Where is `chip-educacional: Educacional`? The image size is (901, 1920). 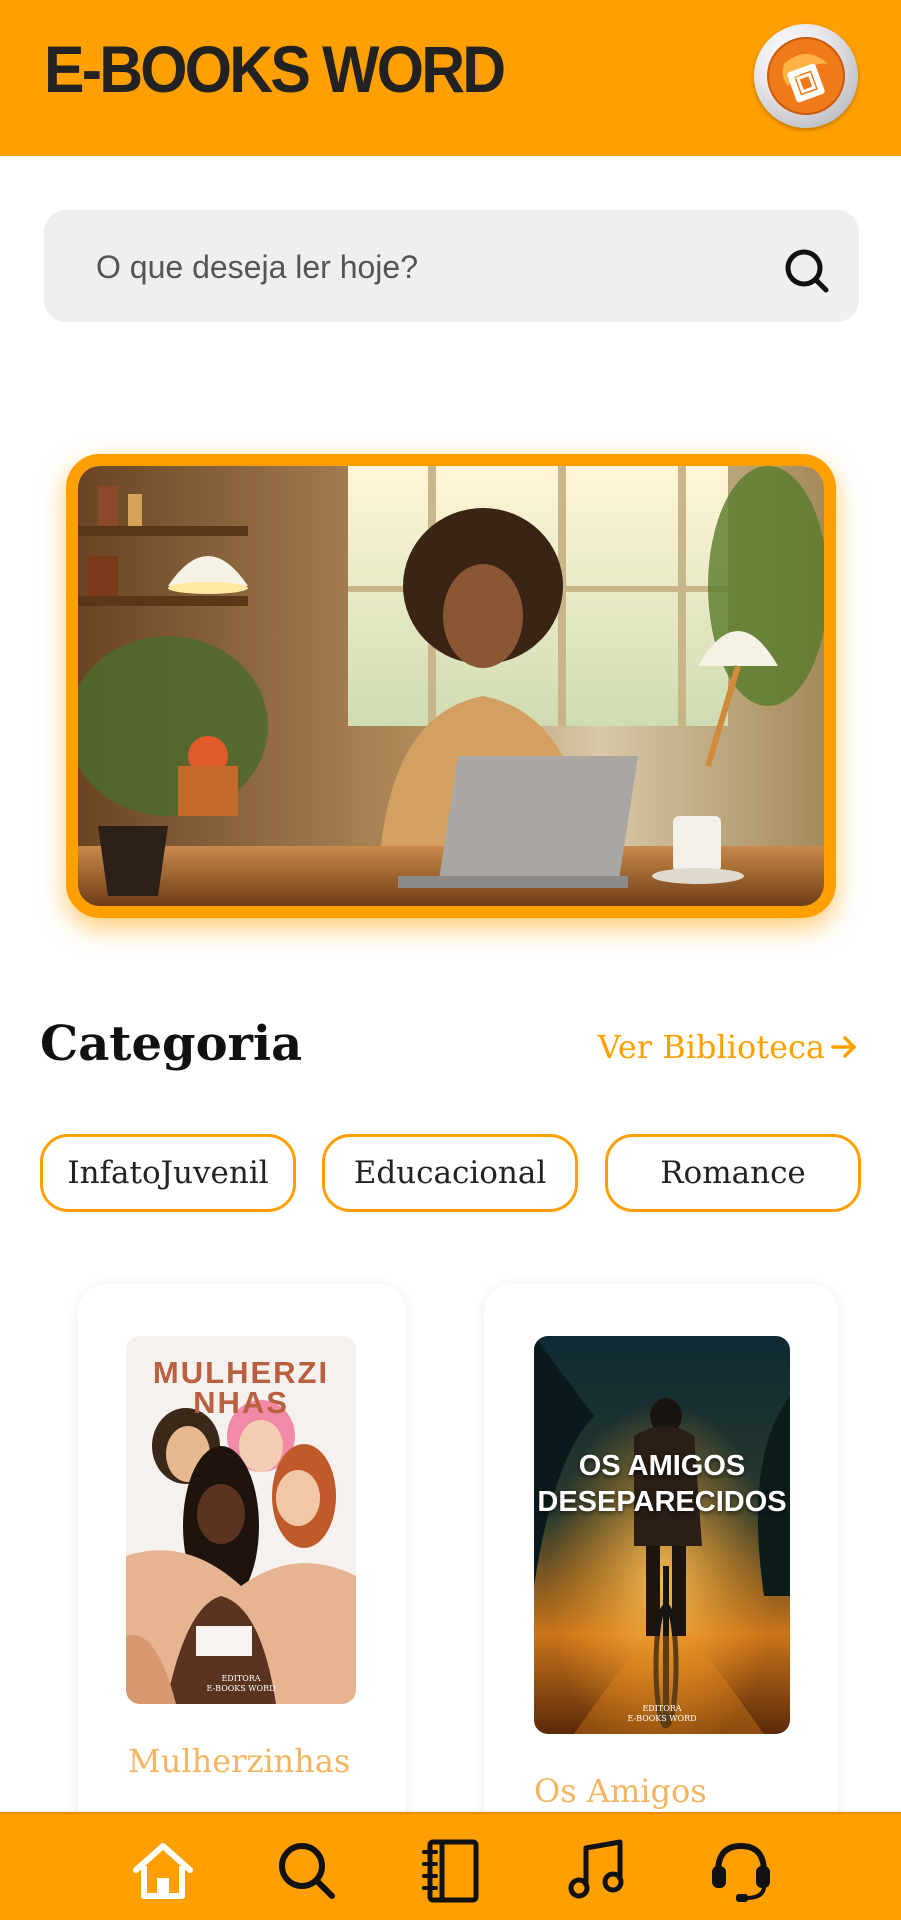 chip-educacional: Educacional is located at coordinates (450, 1173).